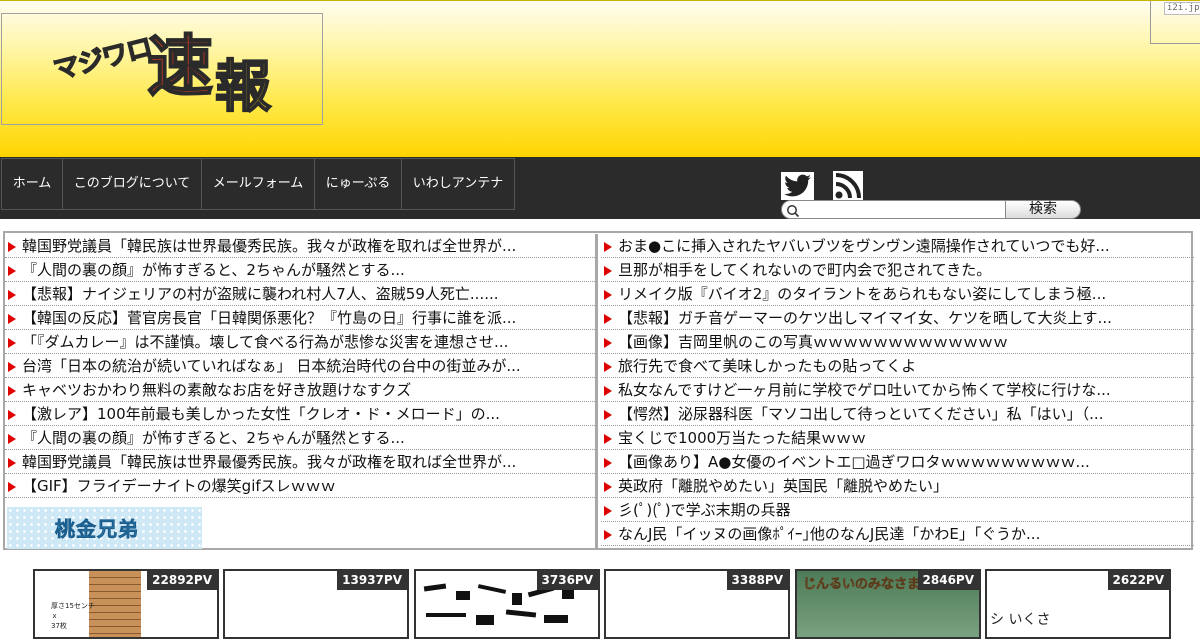  Describe the element at coordinates (804, 269) in the screenshot. I see `list-item-title: 旦那が相手をしてくれないので町内会で犯されてきた。` at that location.